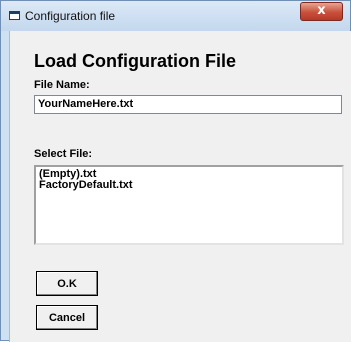 This screenshot has height=342, width=351. What do you see at coordinates (189, 185) in the screenshot?
I see `list-item: FactoryDefault.txt` at bounding box center [189, 185].